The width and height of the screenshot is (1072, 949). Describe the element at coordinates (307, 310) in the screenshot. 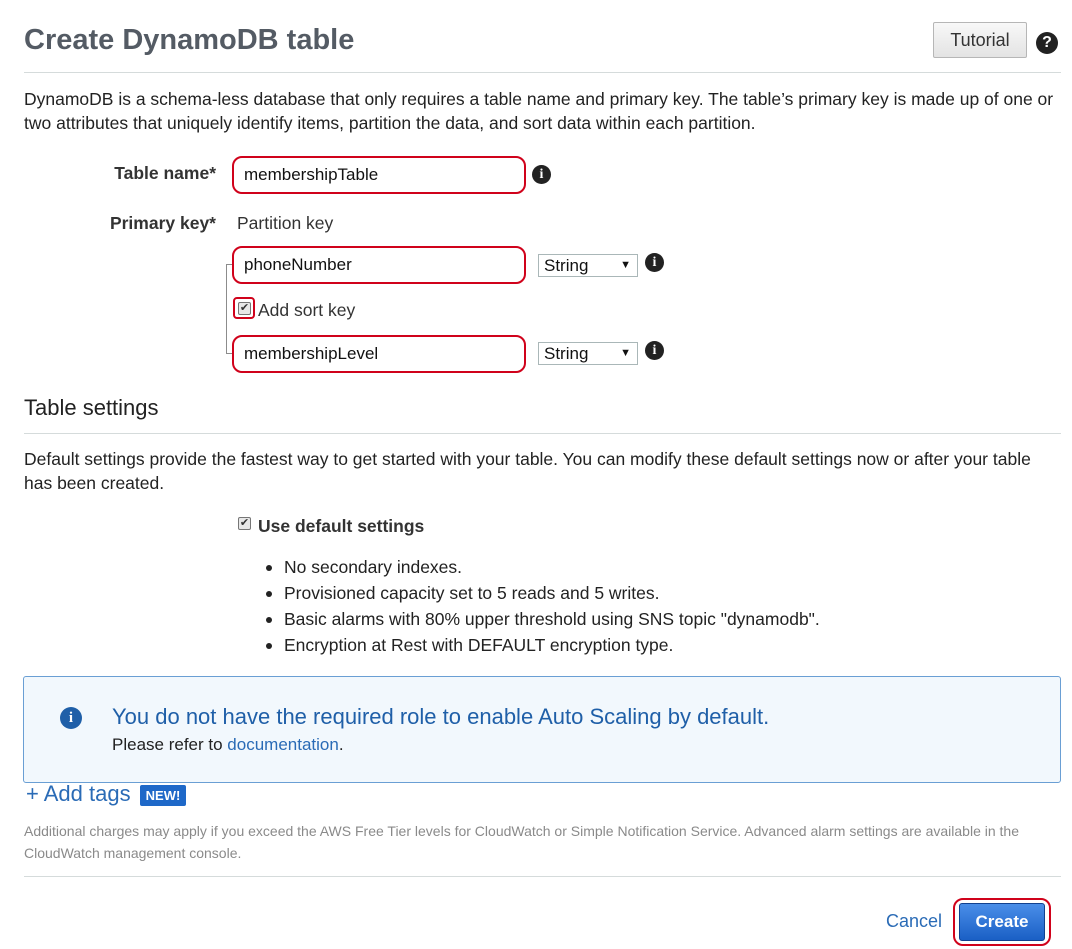

I see `add-sort-key-label: Add sort key` at that location.